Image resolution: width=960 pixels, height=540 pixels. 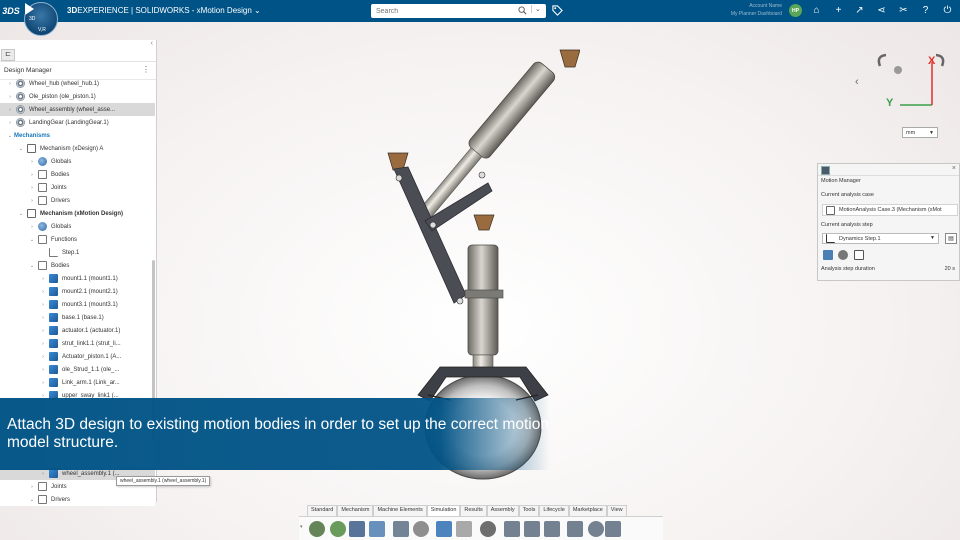 What do you see at coordinates (488, 529) in the screenshot?
I see `help-icon` at bounding box center [488, 529].